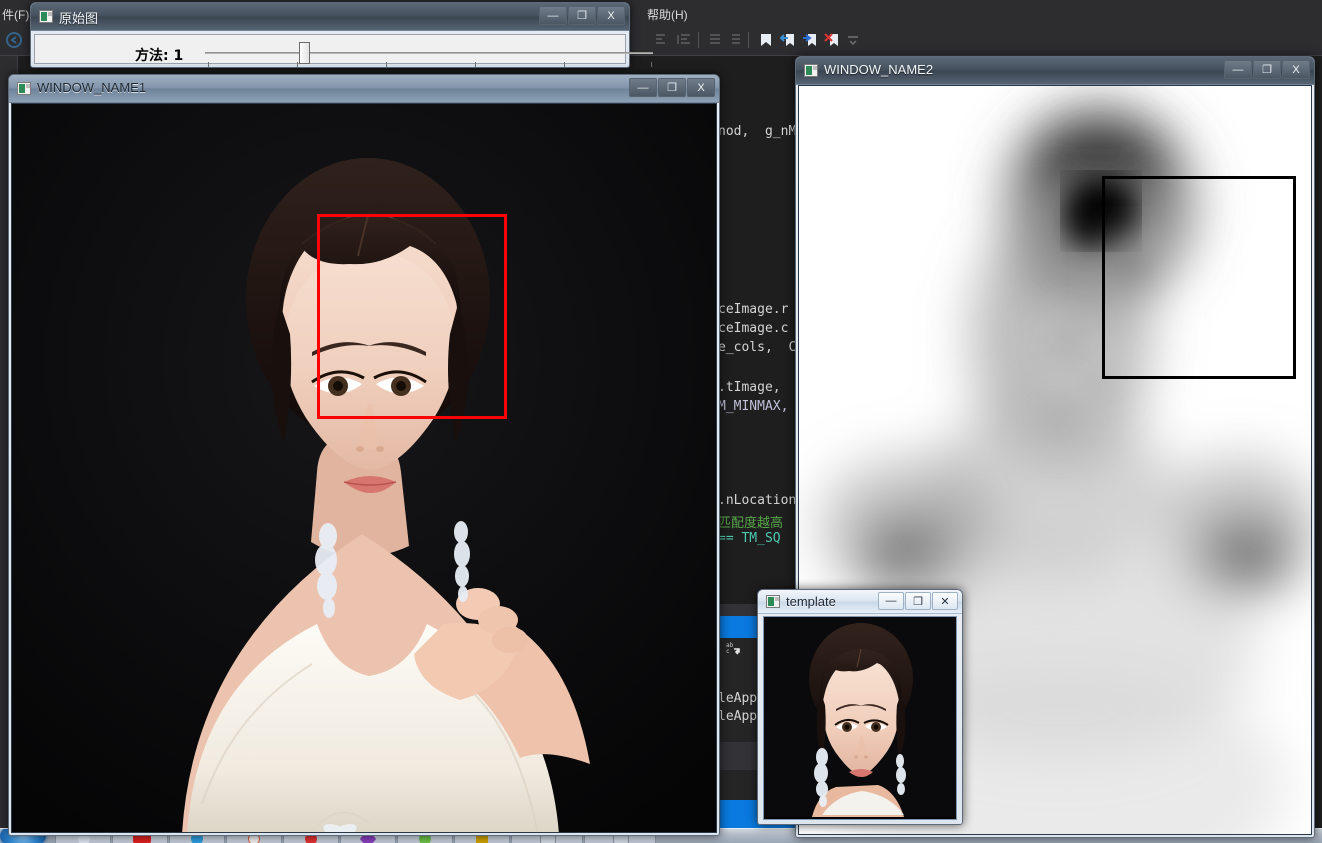 Image resolution: width=1322 pixels, height=843 pixels. I want to click on window-name1-buttons: — ❐ X, so click(671, 87).